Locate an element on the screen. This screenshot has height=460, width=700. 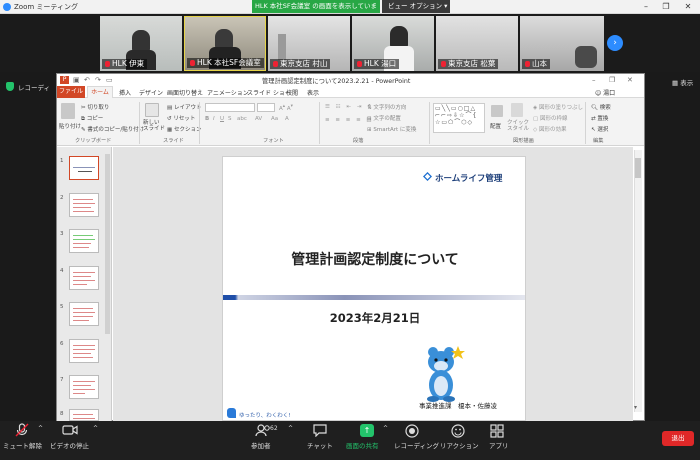
participant-tile: 東京支店 松葉 is located at coordinates (477, 43).